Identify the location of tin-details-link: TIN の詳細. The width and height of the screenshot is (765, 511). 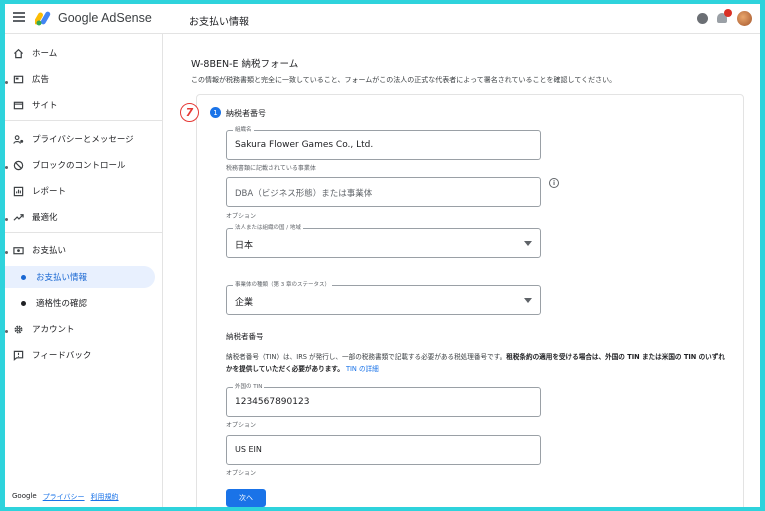
(362, 369).